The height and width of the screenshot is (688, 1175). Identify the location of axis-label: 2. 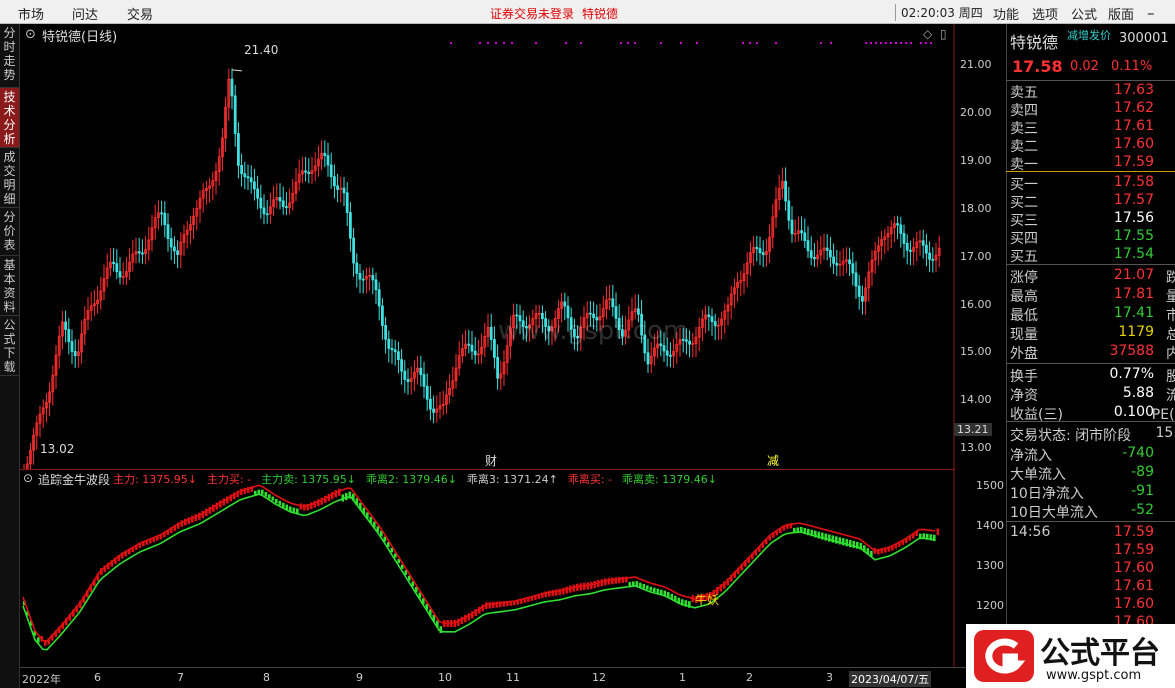
(749, 677).